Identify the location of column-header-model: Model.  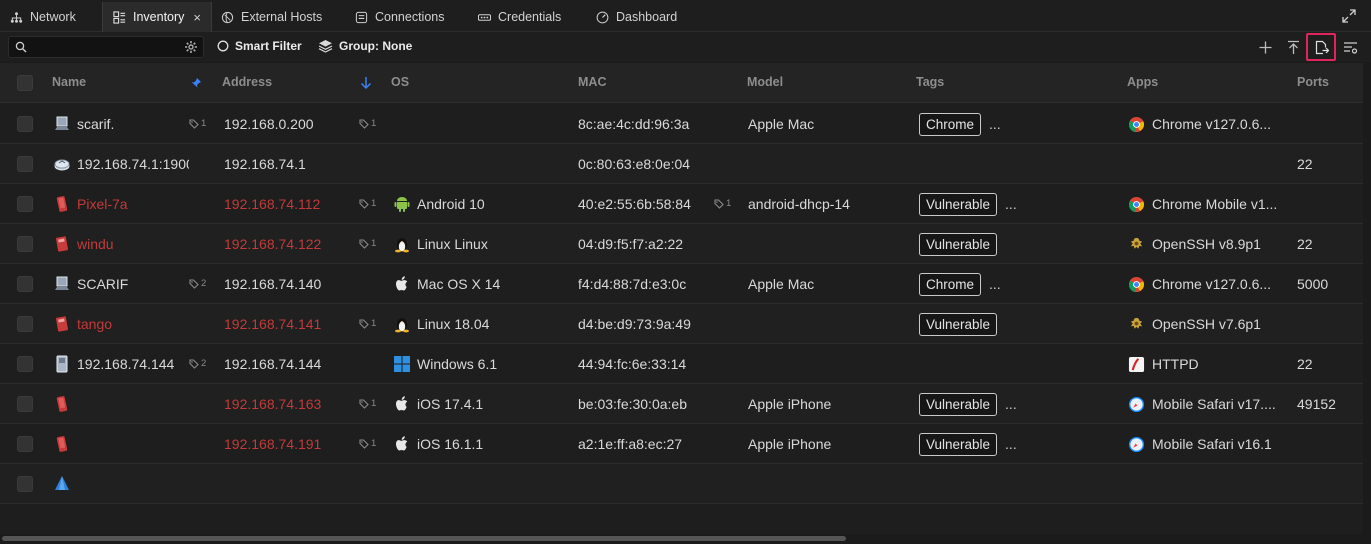
(765, 82).